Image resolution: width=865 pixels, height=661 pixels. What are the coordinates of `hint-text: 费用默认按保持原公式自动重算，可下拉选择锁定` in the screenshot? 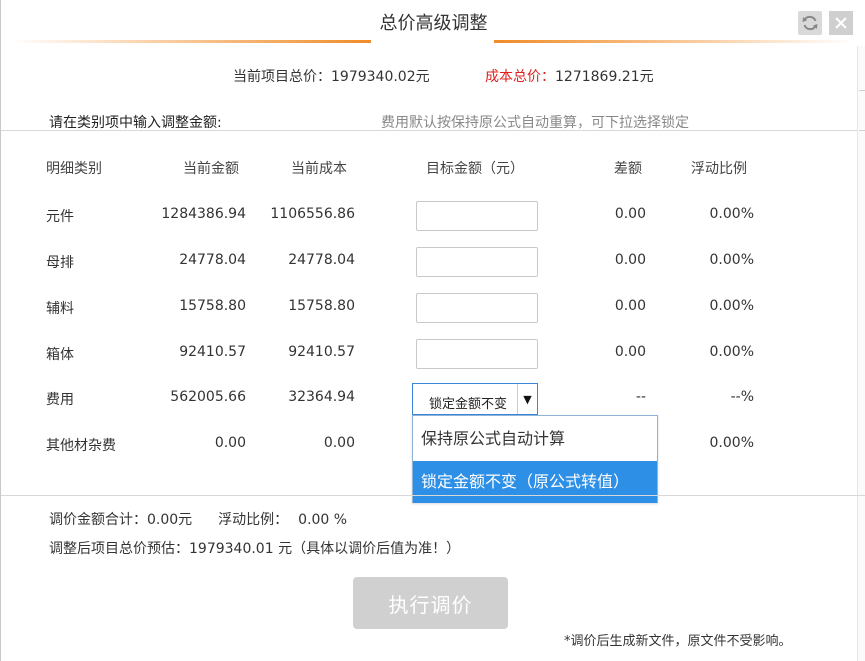 It's located at (535, 123).